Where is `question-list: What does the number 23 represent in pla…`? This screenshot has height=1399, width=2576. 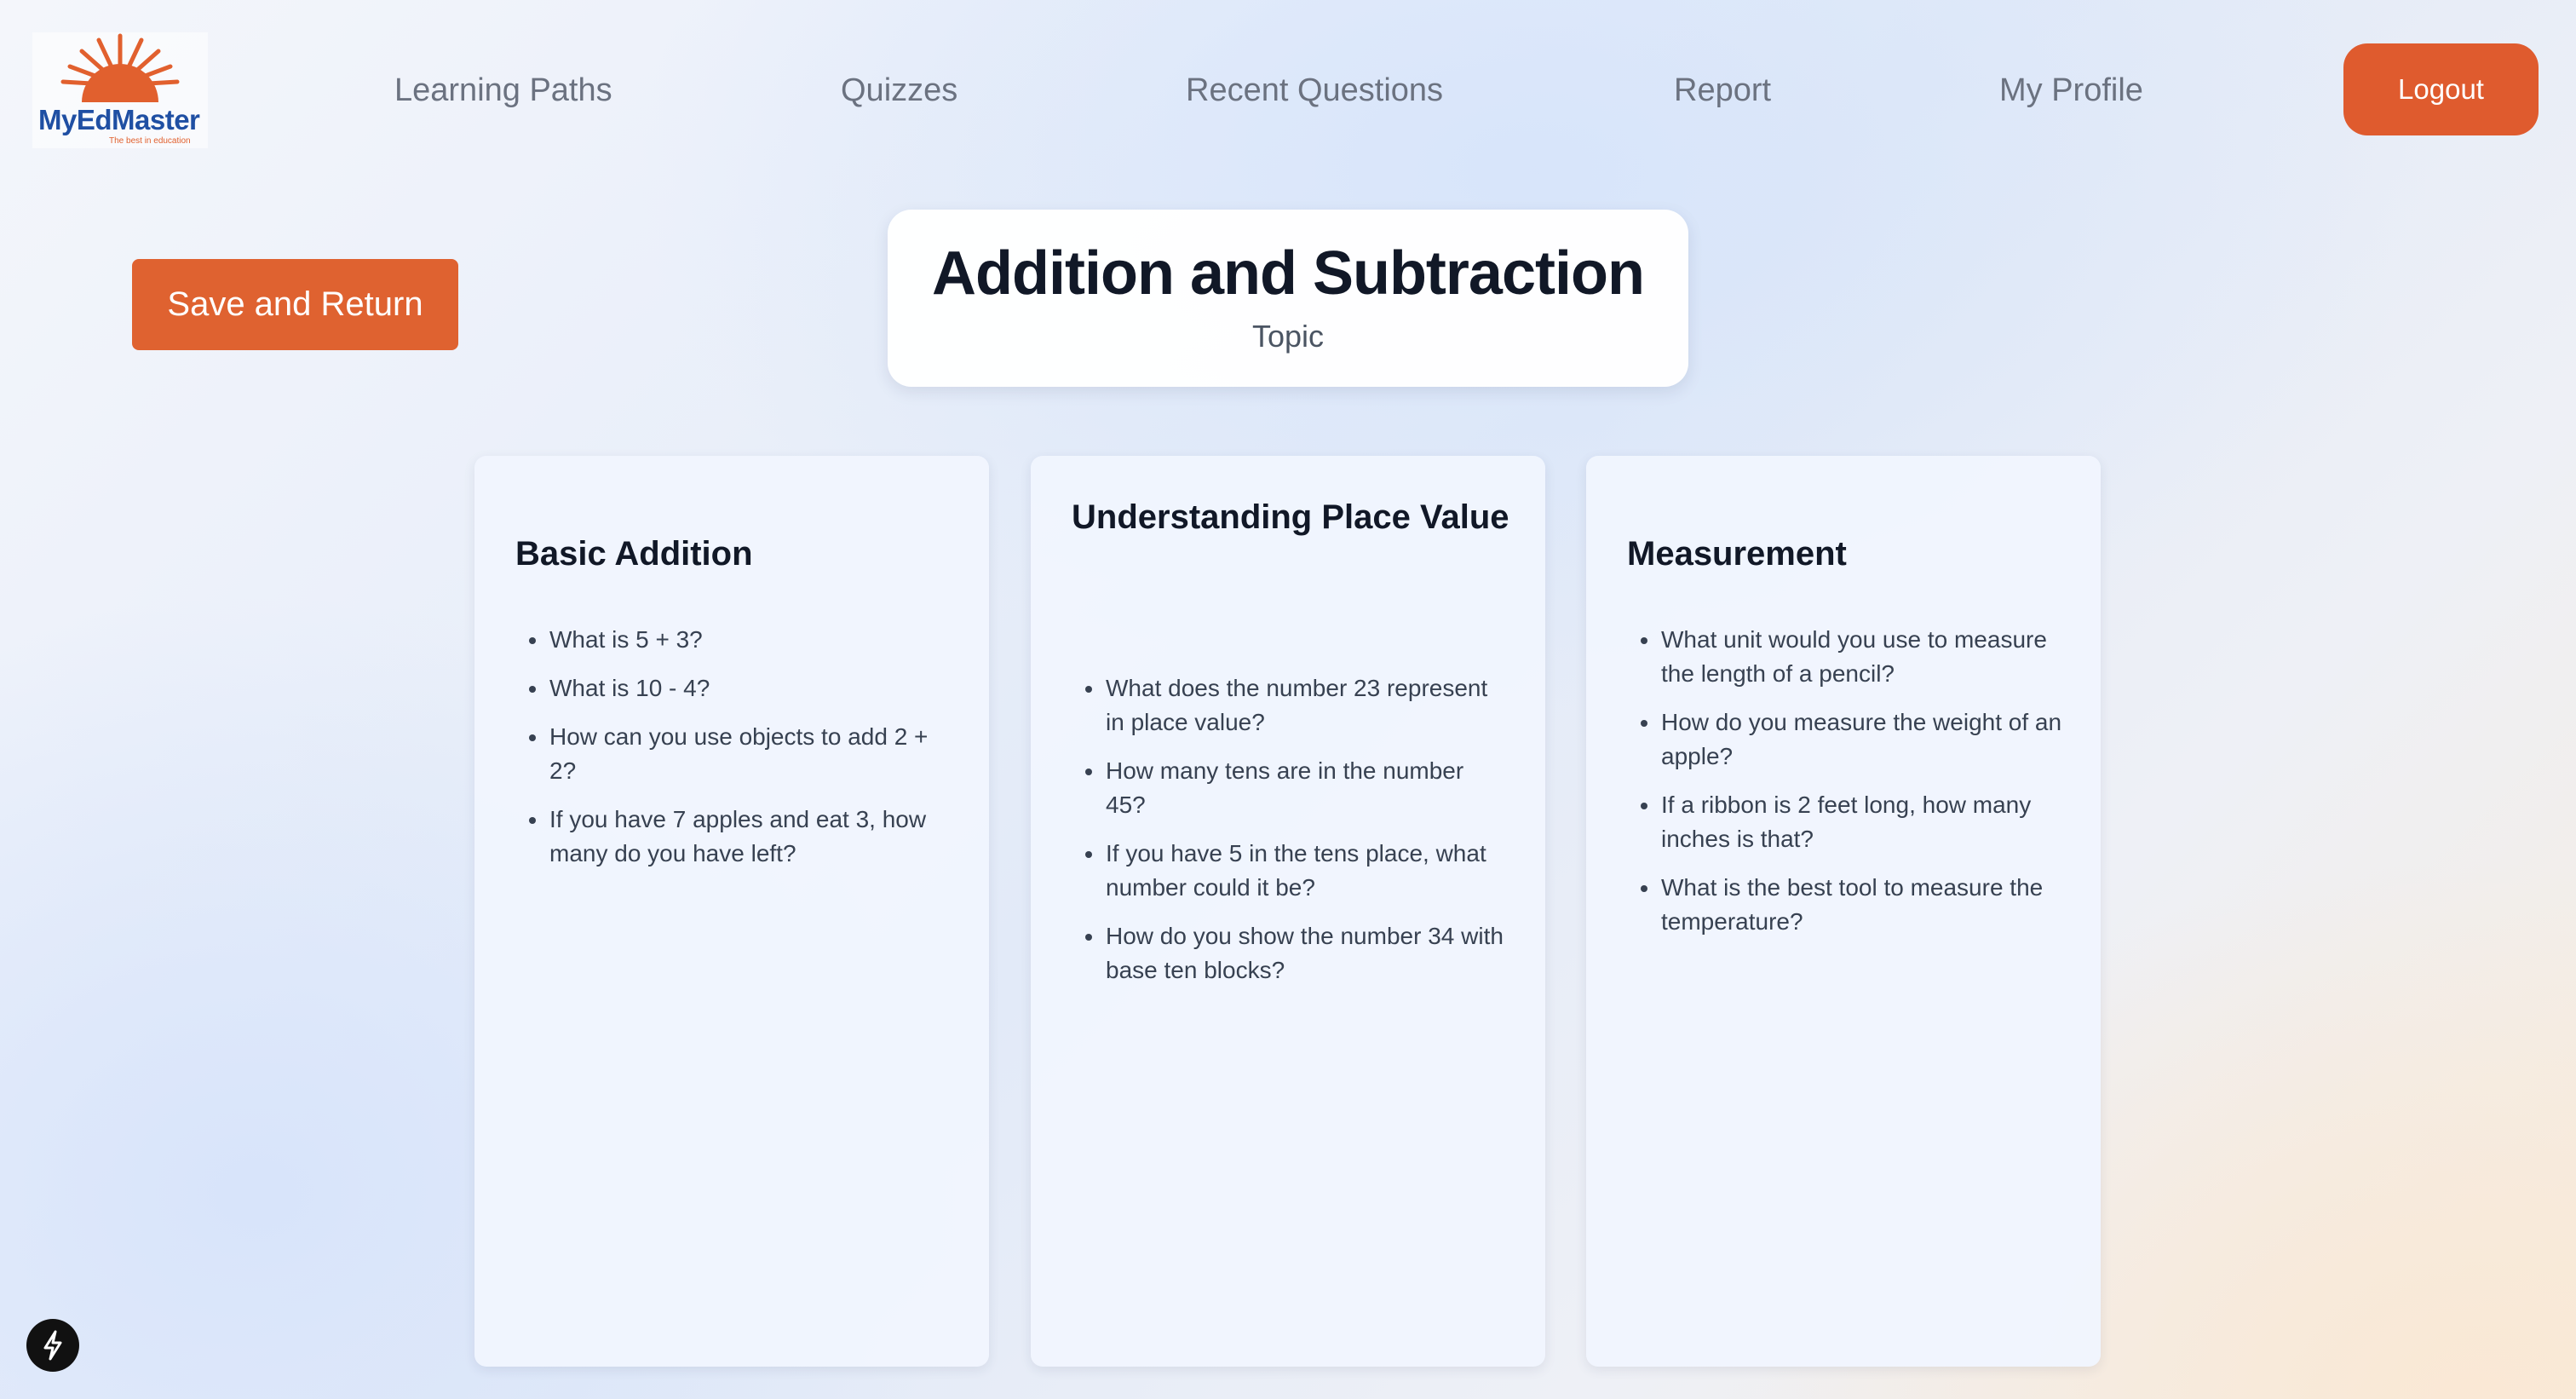 question-list: What does the number 23 represent in pla… is located at coordinates (1290, 836).